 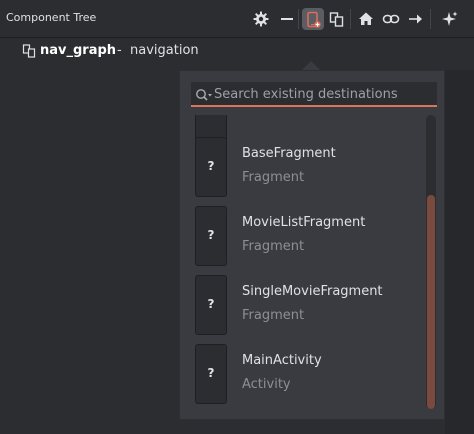 I want to click on navigation-graph-icon, so click(x=30, y=51).